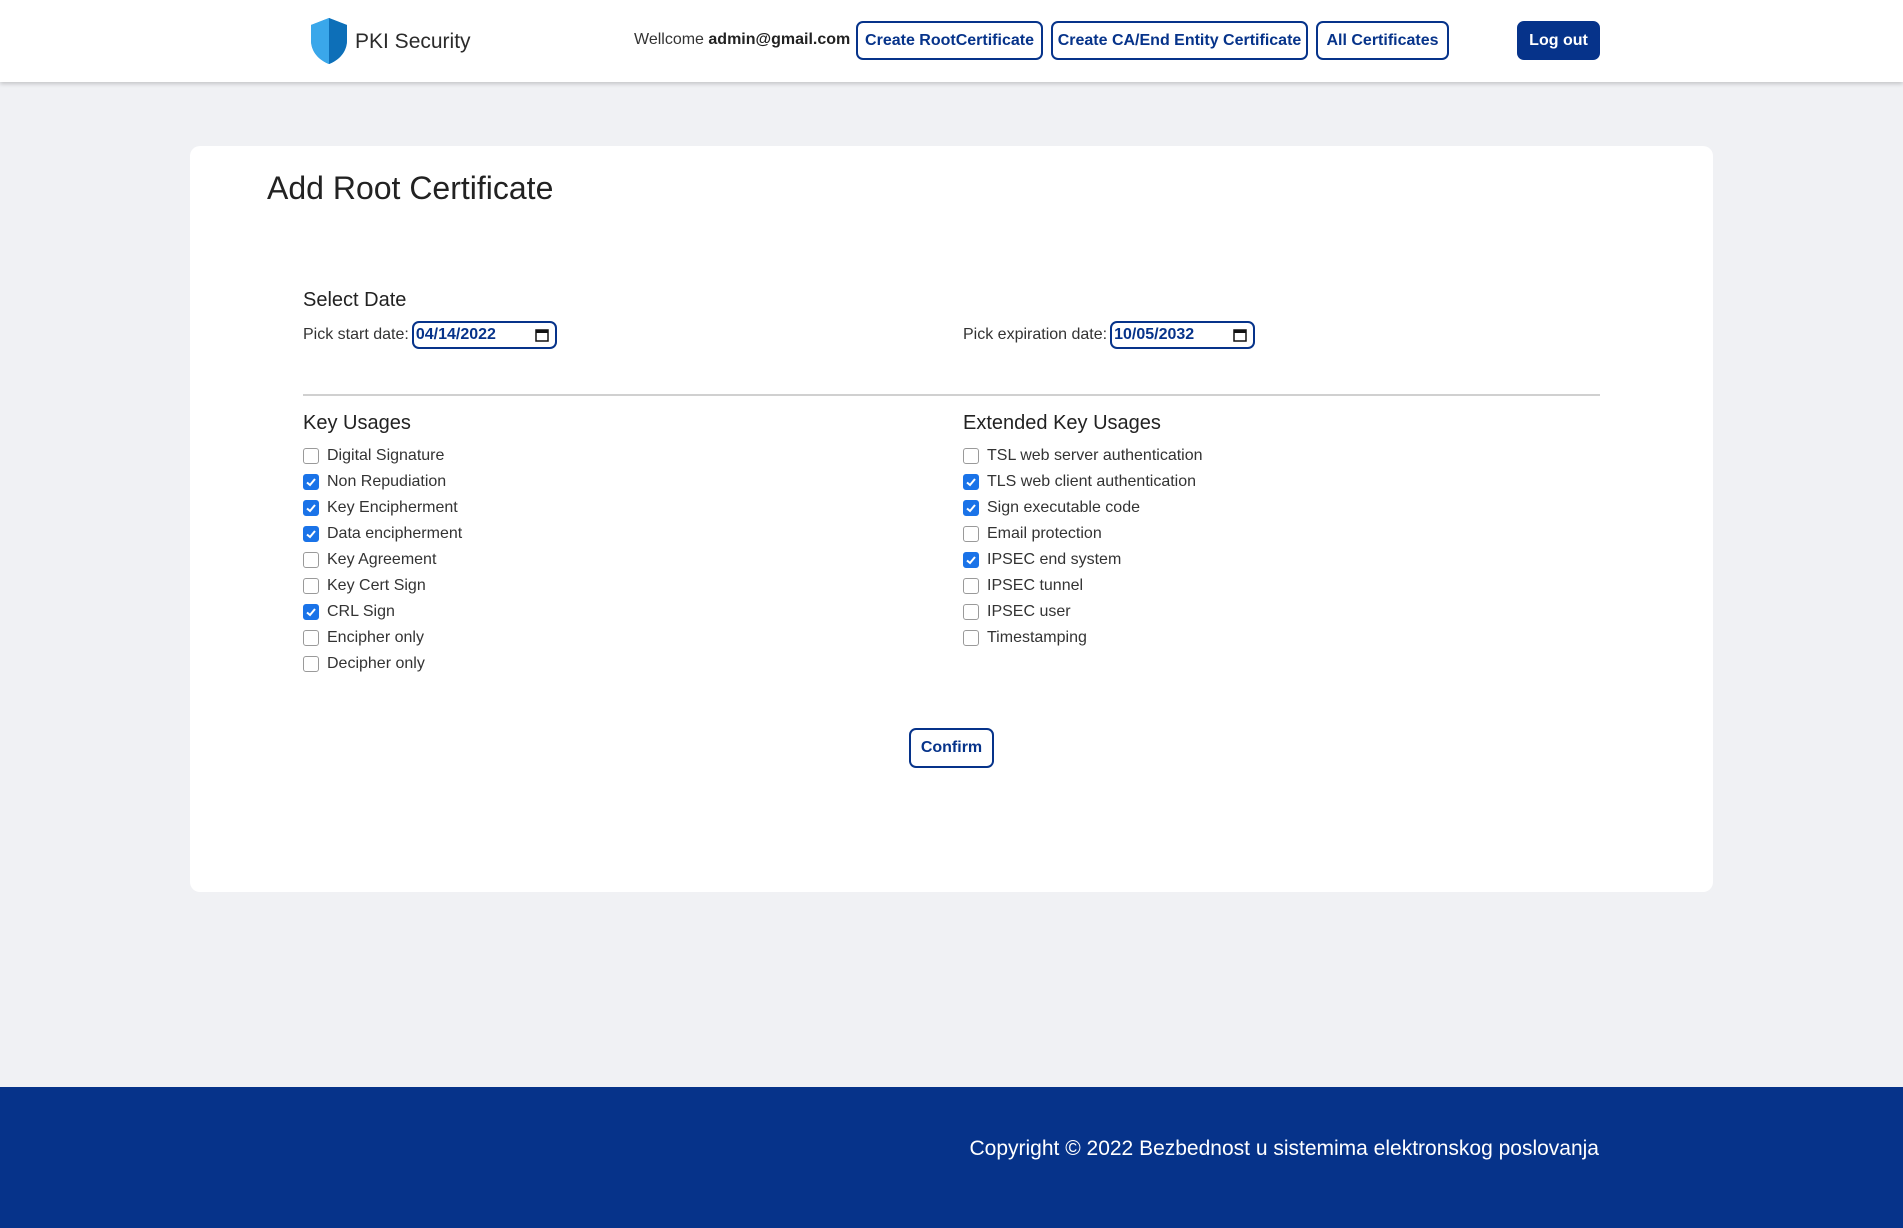  What do you see at coordinates (951, 395) in the screenshot?
I see `section-divider` at bounding box center [951, 395].